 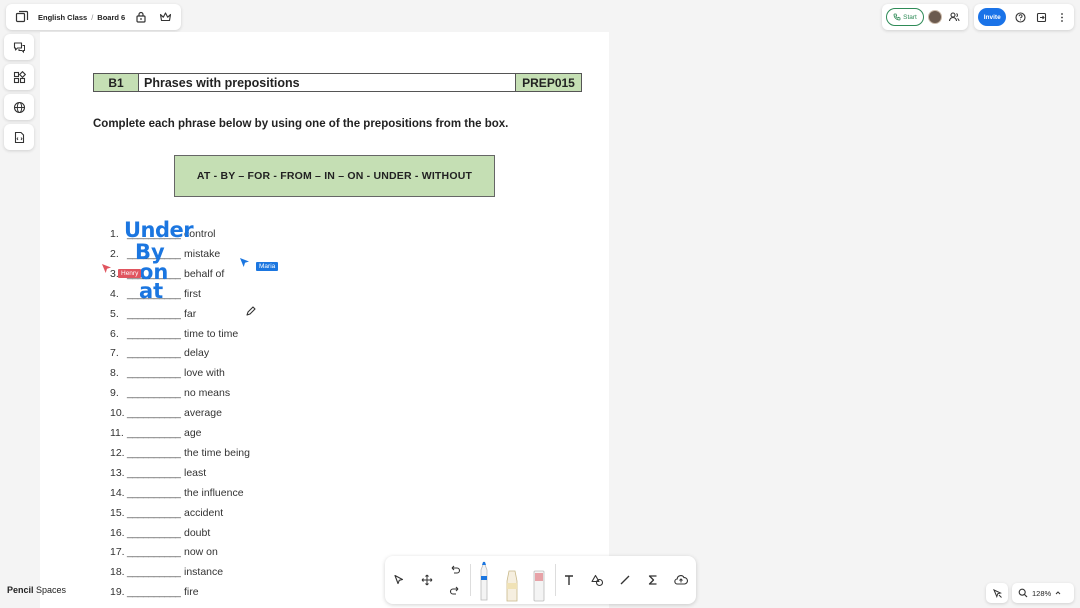 What do you see at coordinates (19, 92) in the screenshot?
I see `left-toolbar` at bounding box center [19, 92].